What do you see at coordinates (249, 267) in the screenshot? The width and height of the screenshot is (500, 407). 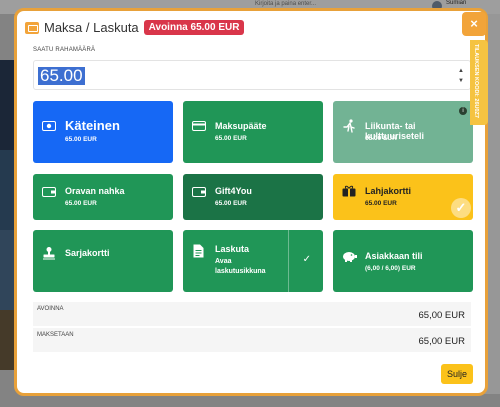 I see `invoice-open-window-link: Avaa laskutusikkuna` at bounding box center [249, 267].